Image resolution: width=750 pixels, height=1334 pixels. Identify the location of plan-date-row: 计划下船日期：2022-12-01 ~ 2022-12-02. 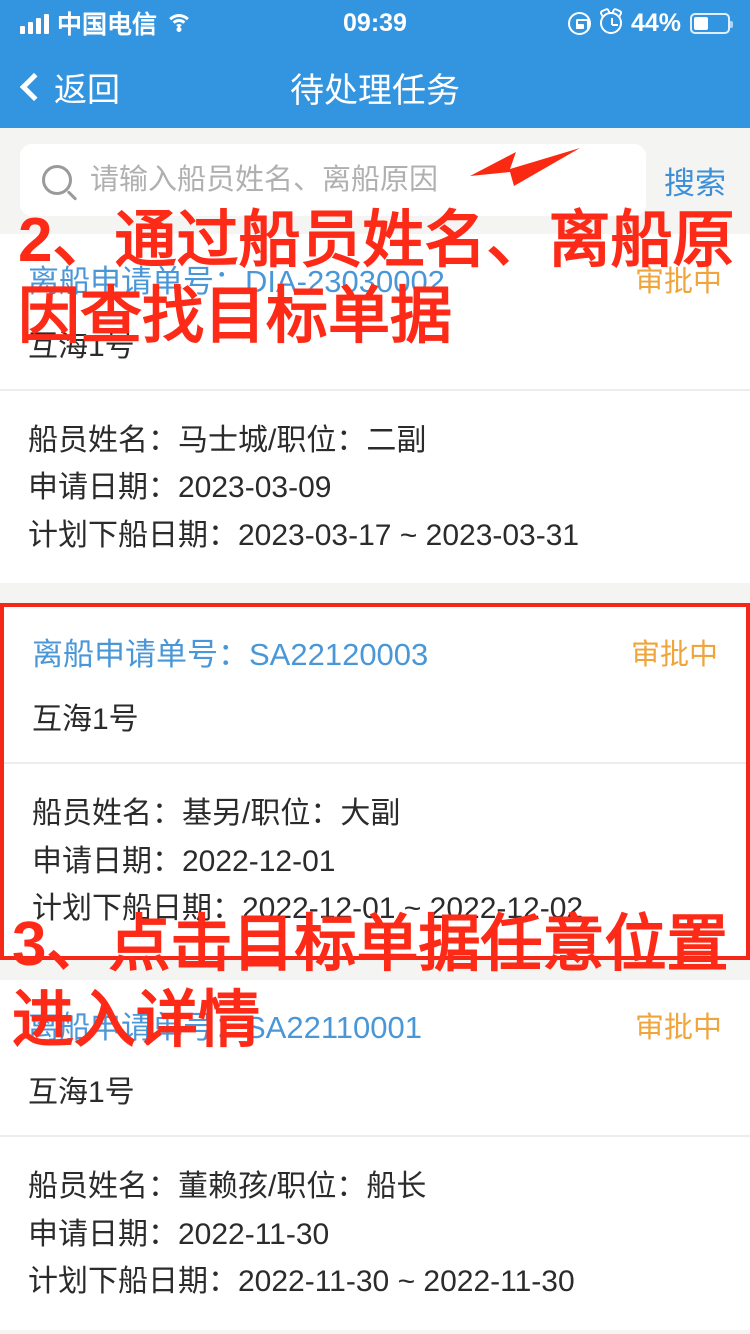
(308, 908).